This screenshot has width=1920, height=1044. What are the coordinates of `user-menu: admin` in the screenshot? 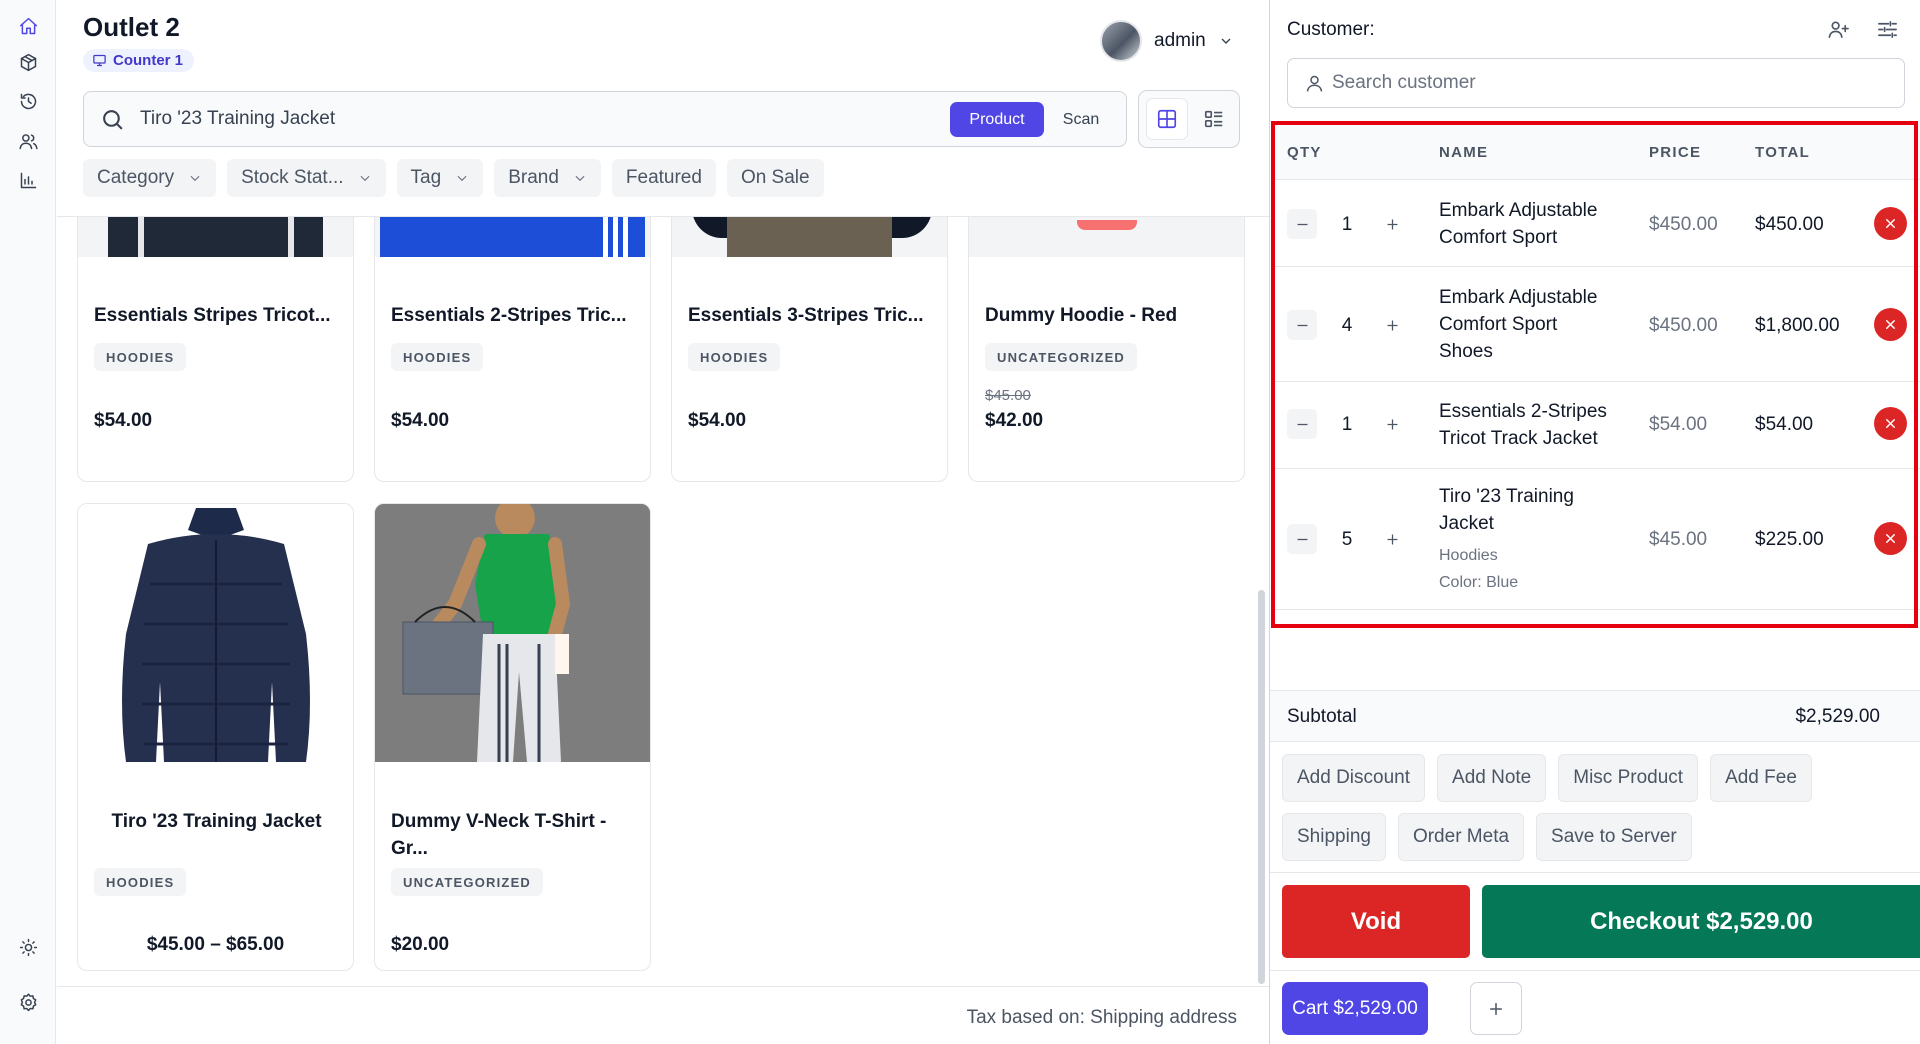 It's located at (1167, 41).